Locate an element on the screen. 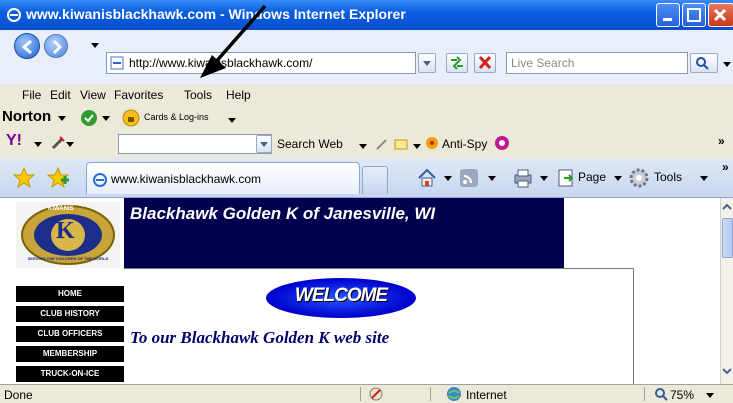 The image size is (733, 403). address-input: http://www.kiwanisblackhawk.com/ is located at coordinates (220, 63).